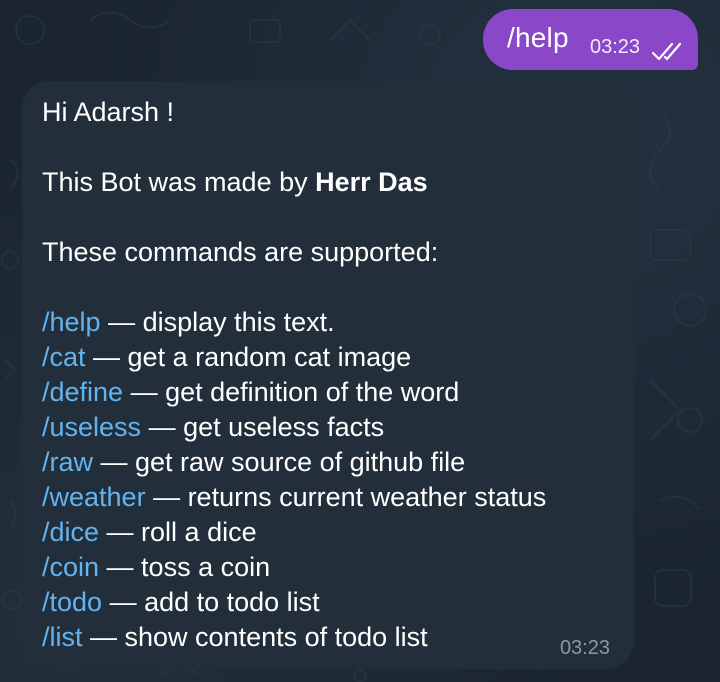 Image resolution: width=720 pixels, height=682 pixels. Describe the element at coordinates (82, 392) in the screenshot. I see `command-link-define: /define` at that location.